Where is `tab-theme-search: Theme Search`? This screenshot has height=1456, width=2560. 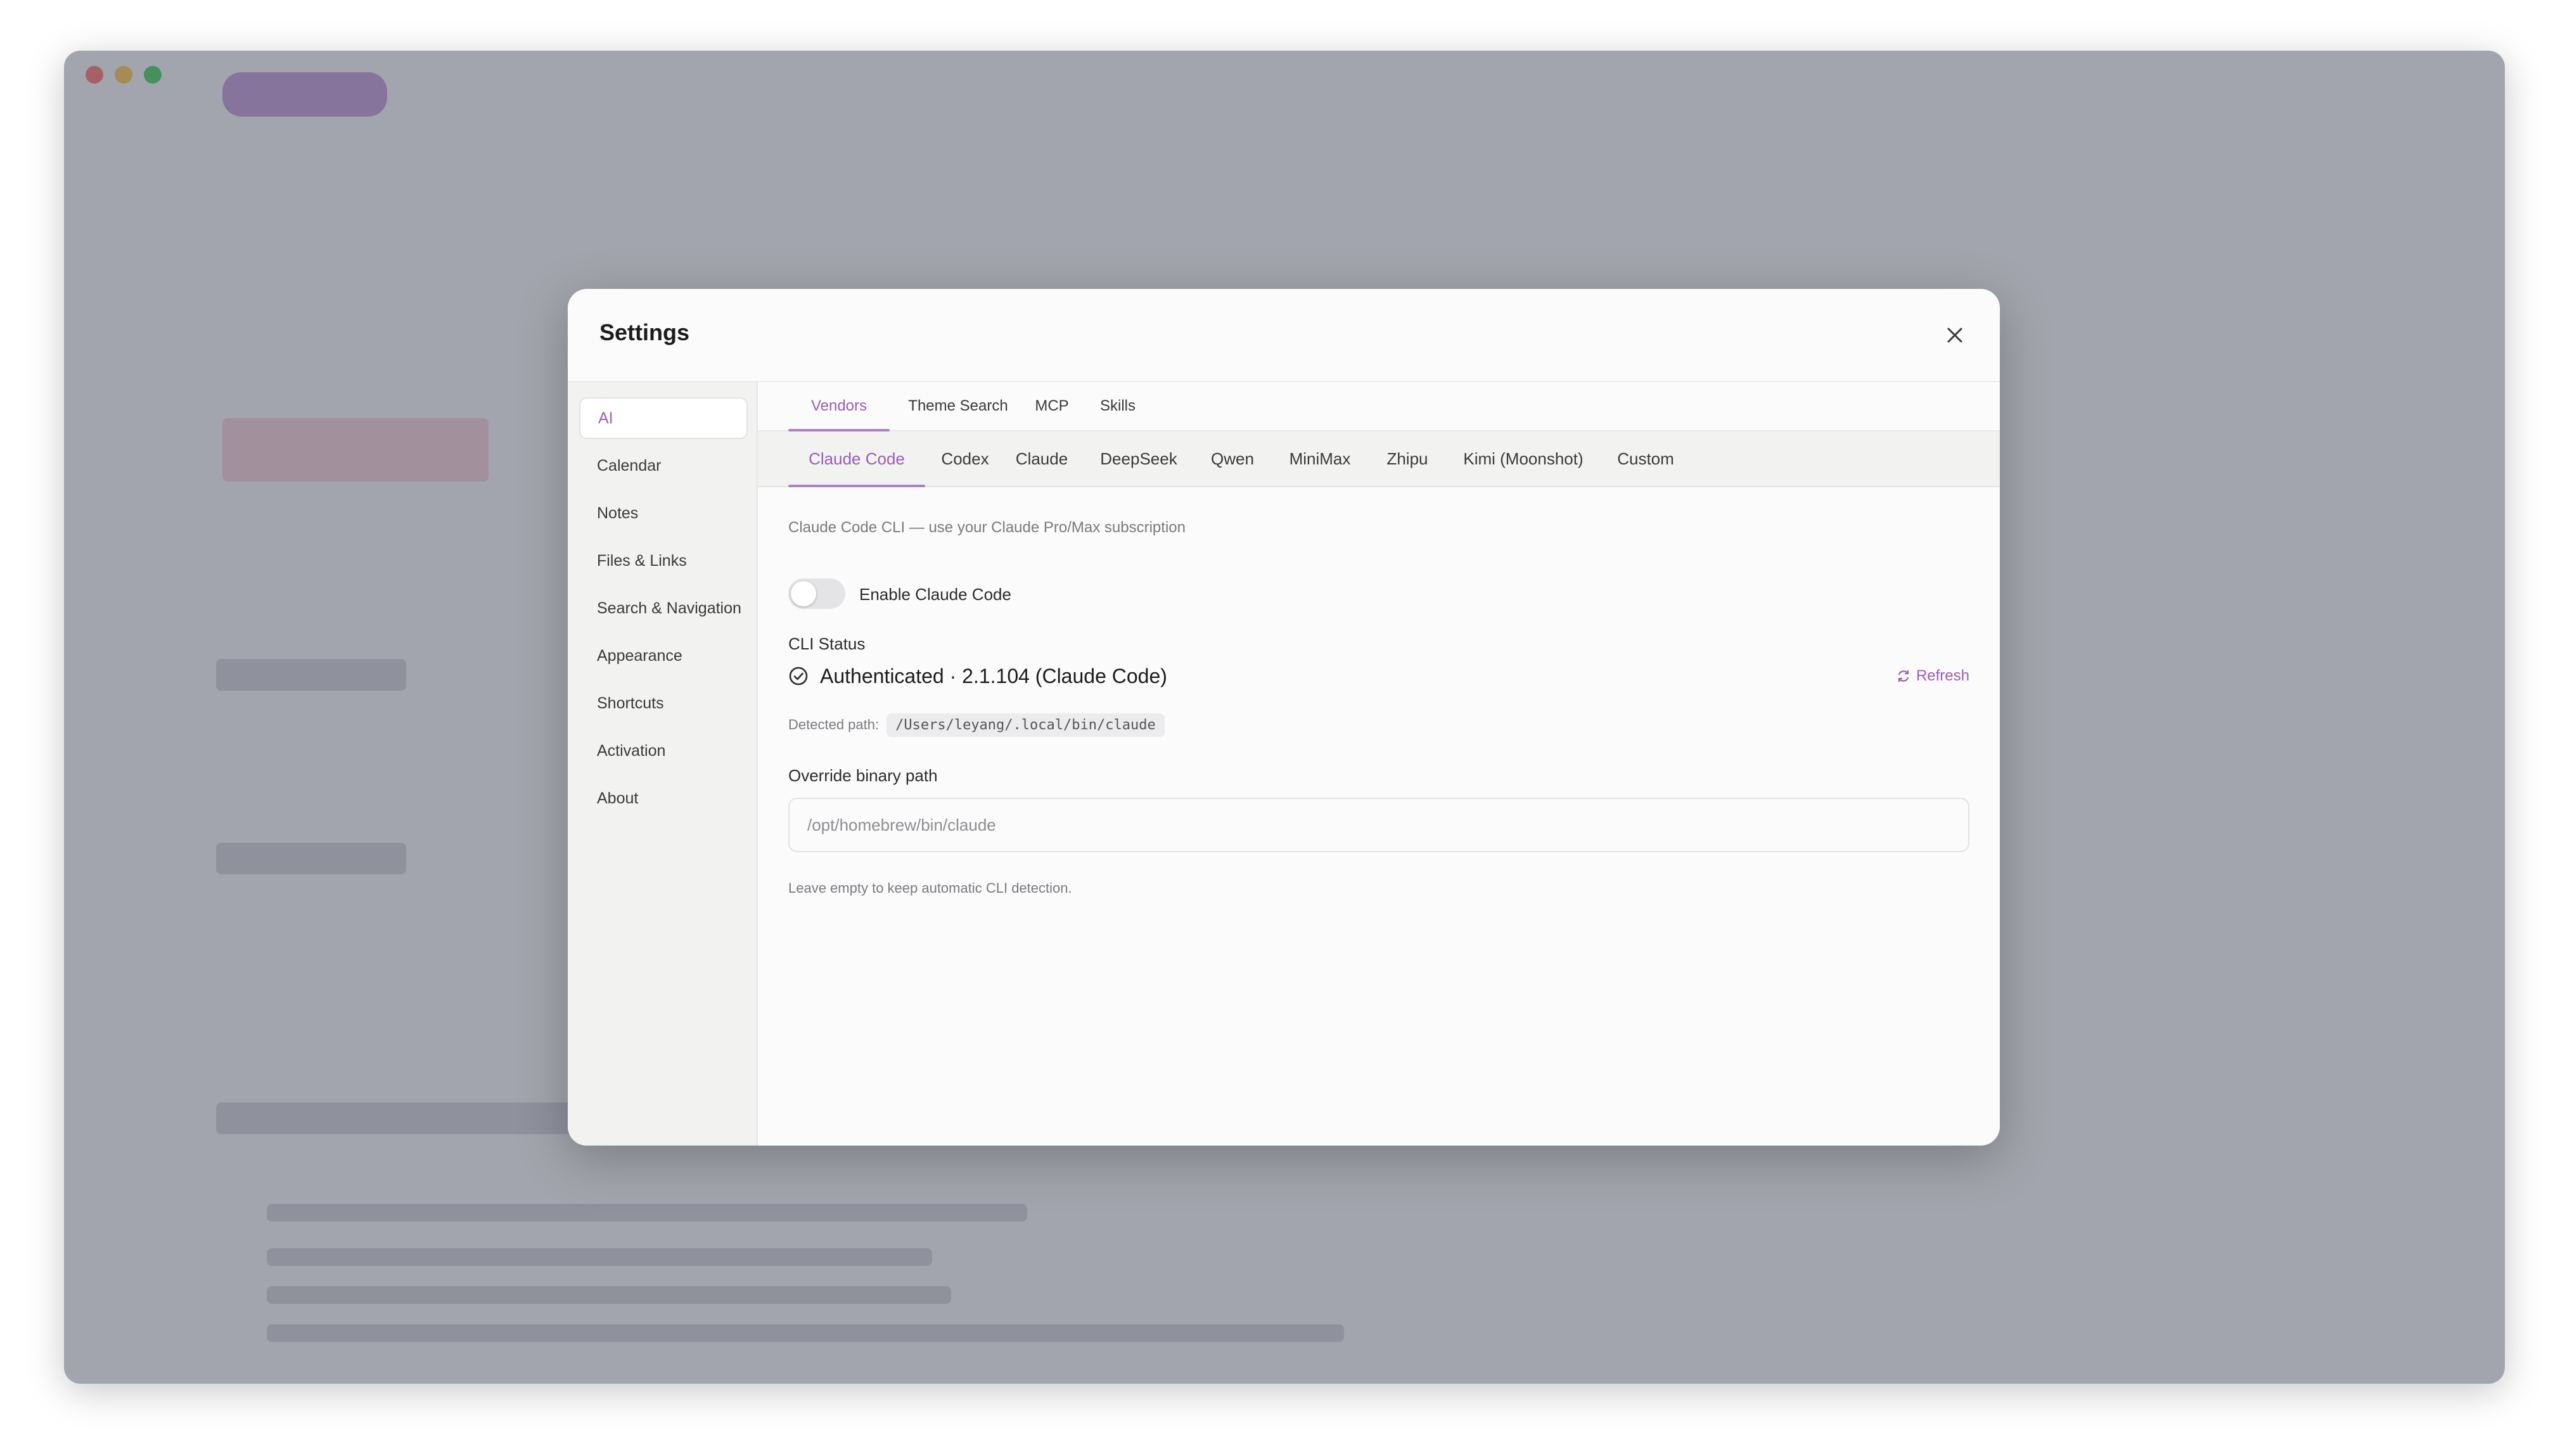
tab-theme-search: Theme Search is located at coordinates (958, 406).